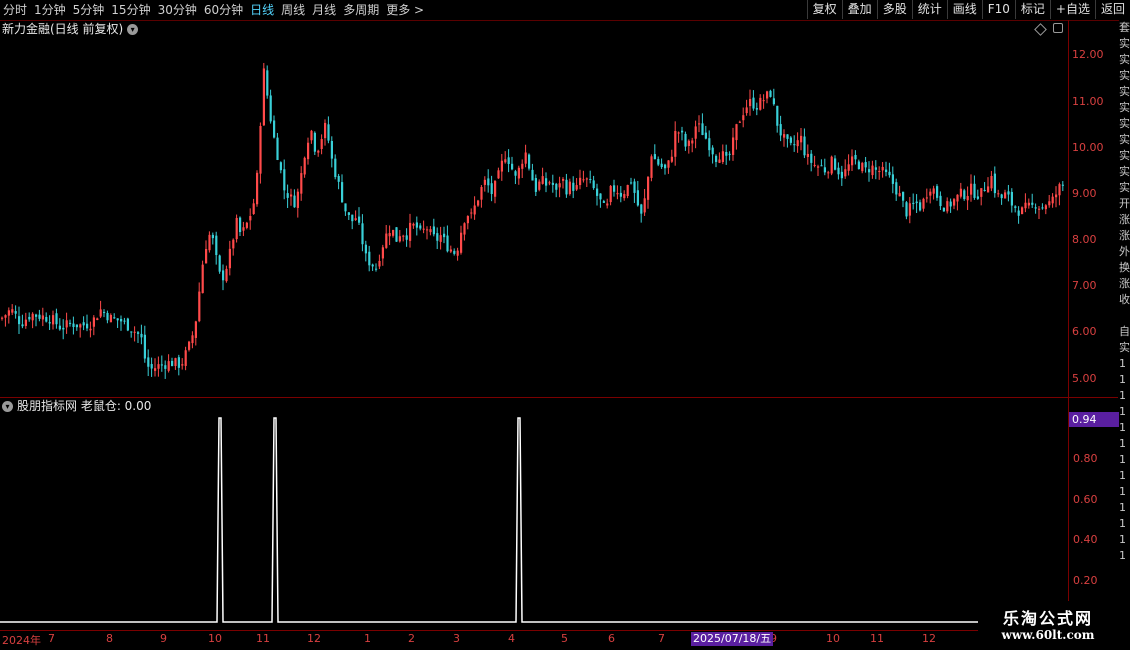 This screenshot has width=1130, height=650. Describe the element at coordinates (1040, 29) in the screenshot. I see `diamond-icon` at that location.